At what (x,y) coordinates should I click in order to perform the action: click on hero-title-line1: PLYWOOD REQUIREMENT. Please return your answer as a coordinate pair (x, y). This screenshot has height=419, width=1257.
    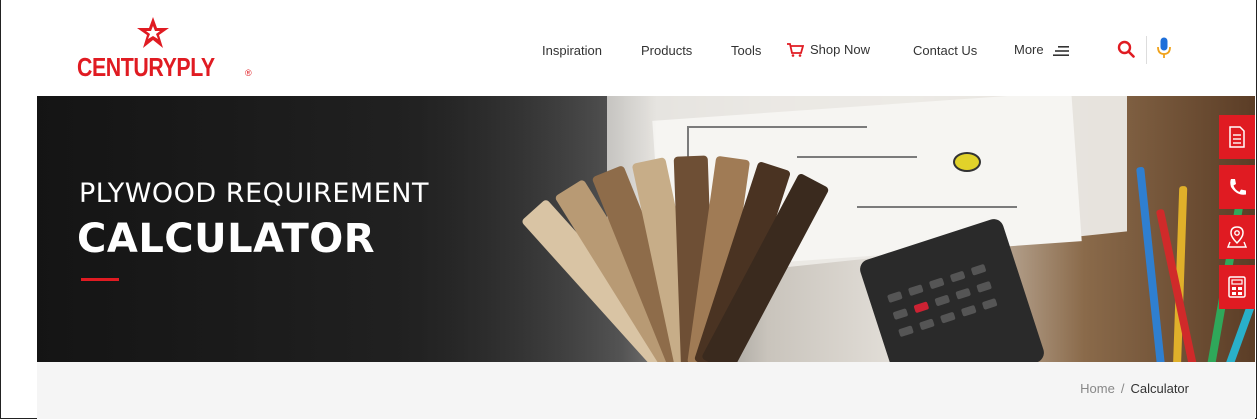
    Looking at the image, I should click on (254, 193).